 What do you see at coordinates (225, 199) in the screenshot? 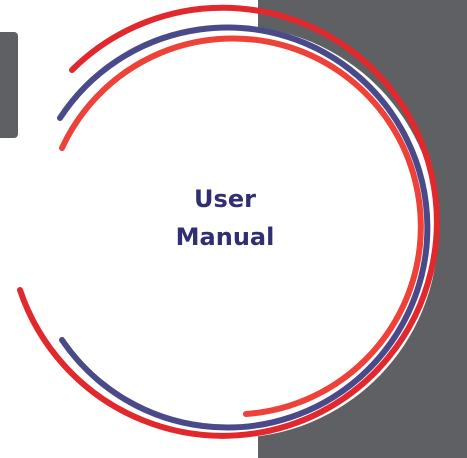
I see `title-line-1: User` at bounding box center [225, 199].